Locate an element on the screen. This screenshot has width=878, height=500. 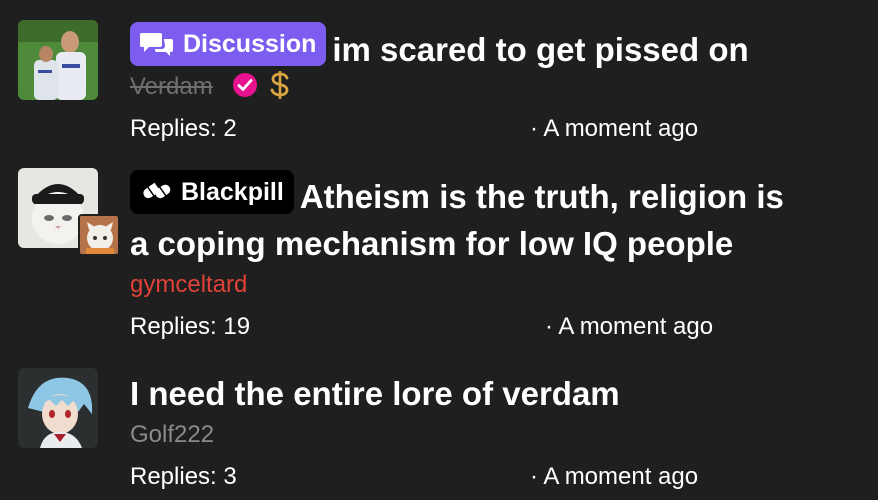
replies-count: Replies: 2 is located at coordinates (183, 128).